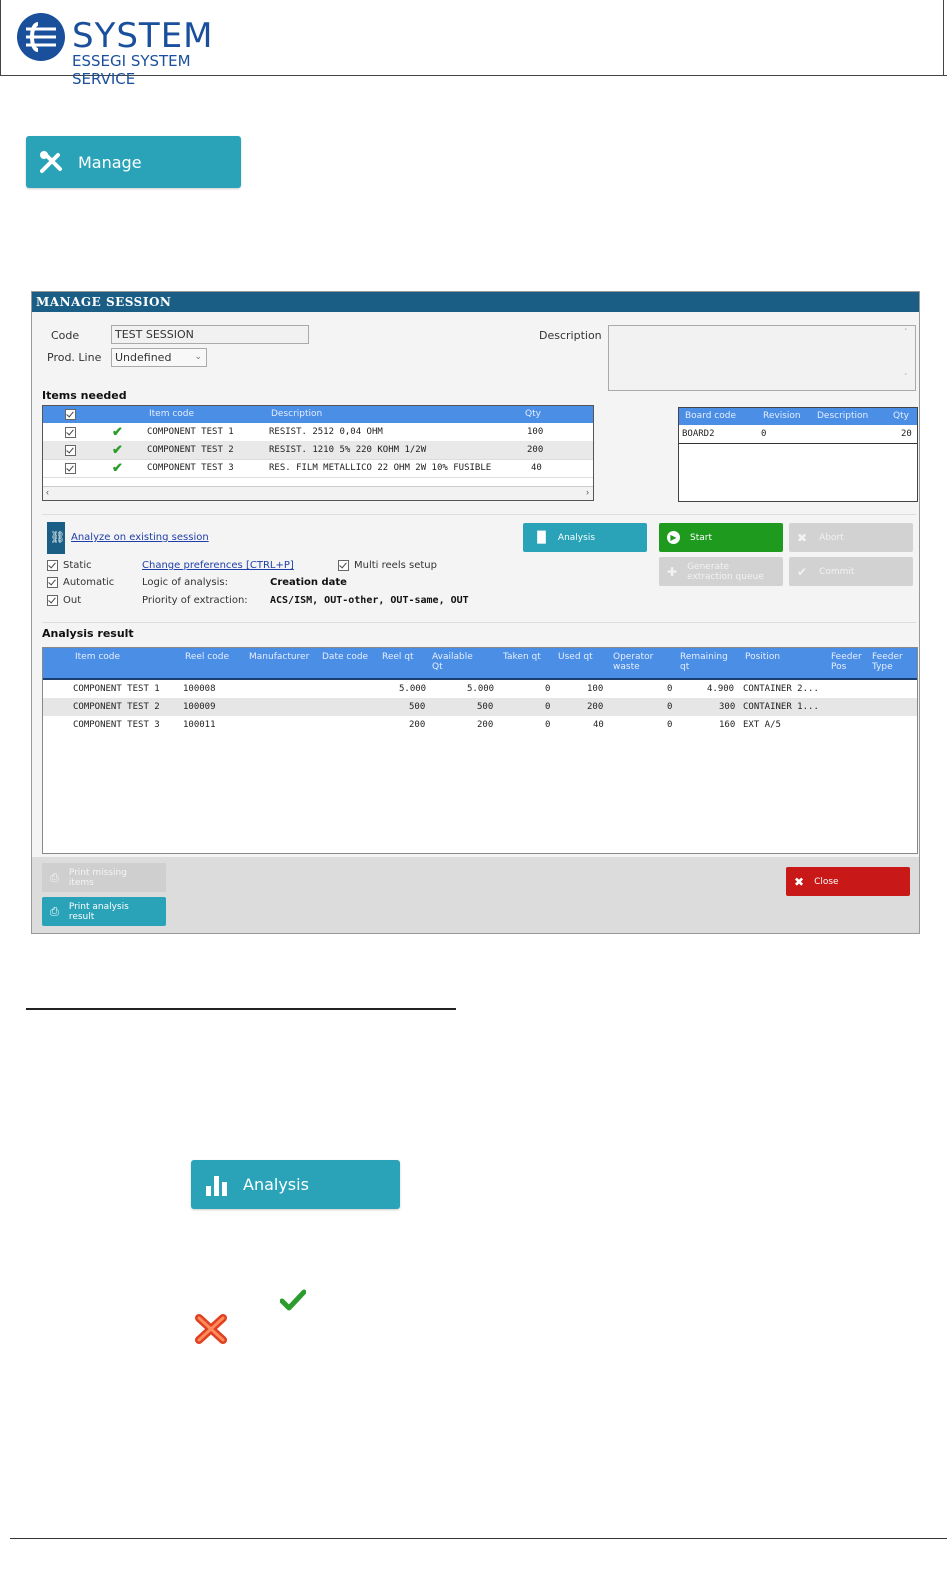 Image resolution: width=947 pixels, height=1575 pixels. What do you see at coordinates (848, 881) in the screenshot?
I see `close-button: ✖ Close` at bounding box center [848, 881].